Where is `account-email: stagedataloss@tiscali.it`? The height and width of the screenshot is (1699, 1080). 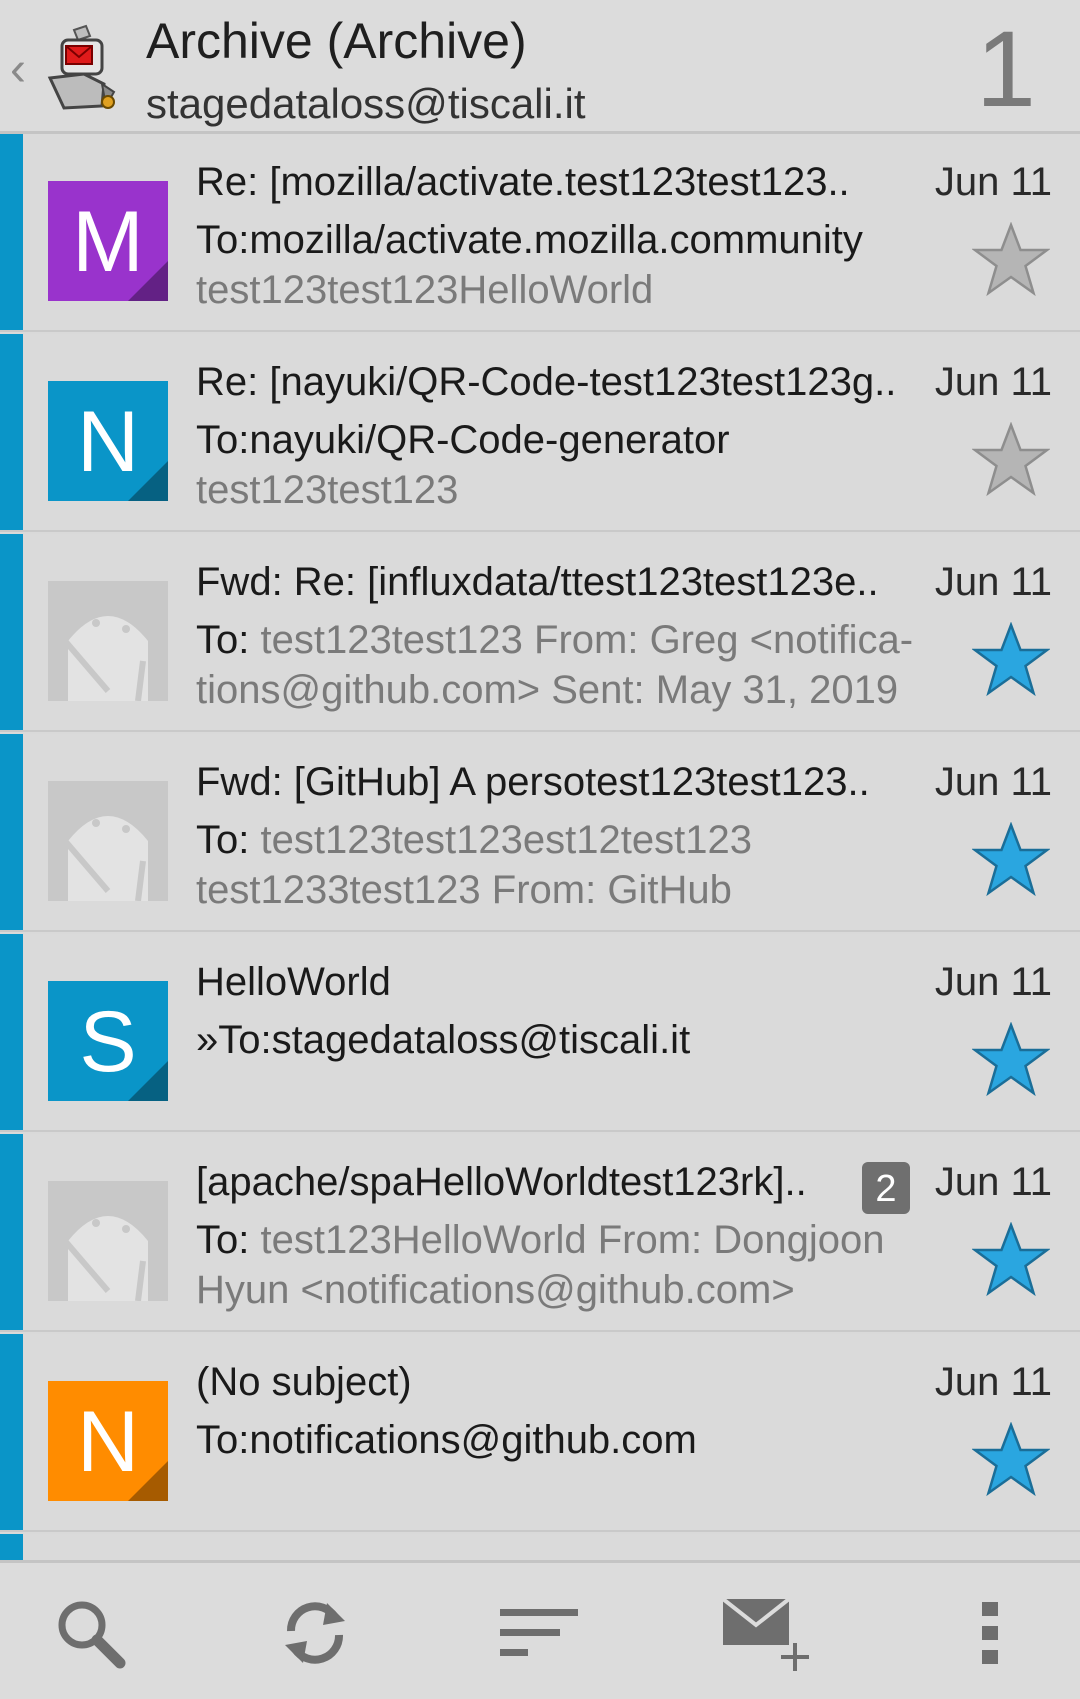
account-email: stagedataloss@tiscali.it is located at coordinates (366, 103).